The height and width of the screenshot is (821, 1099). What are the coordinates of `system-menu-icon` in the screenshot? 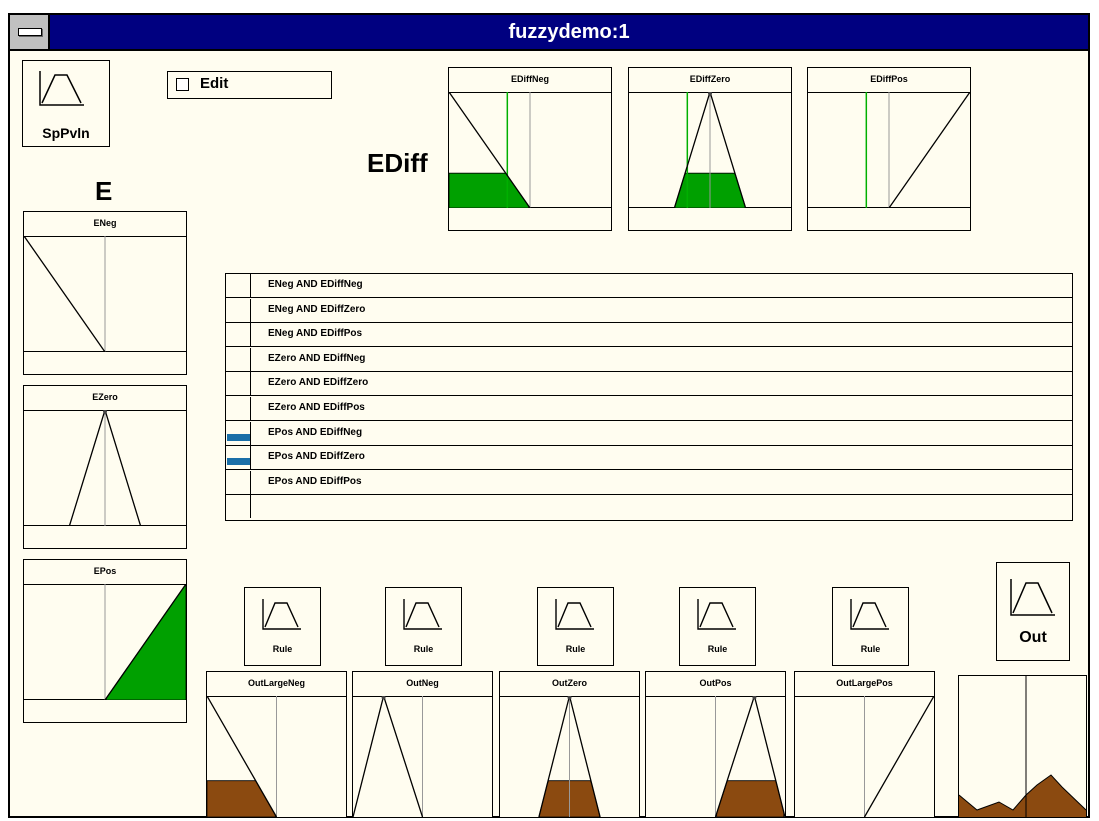 It's located at (30, 32).